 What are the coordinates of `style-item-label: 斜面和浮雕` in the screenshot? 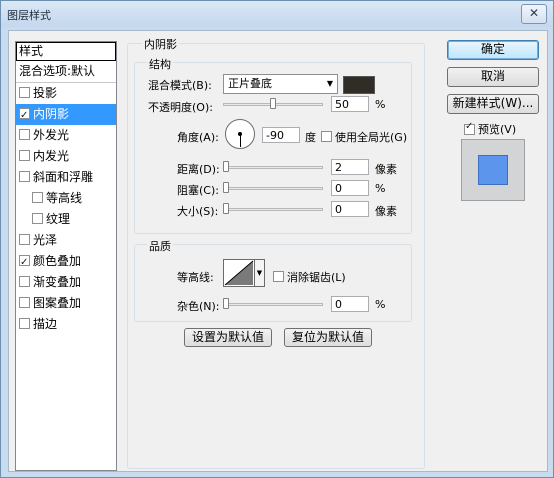 It's located at (63, 177).